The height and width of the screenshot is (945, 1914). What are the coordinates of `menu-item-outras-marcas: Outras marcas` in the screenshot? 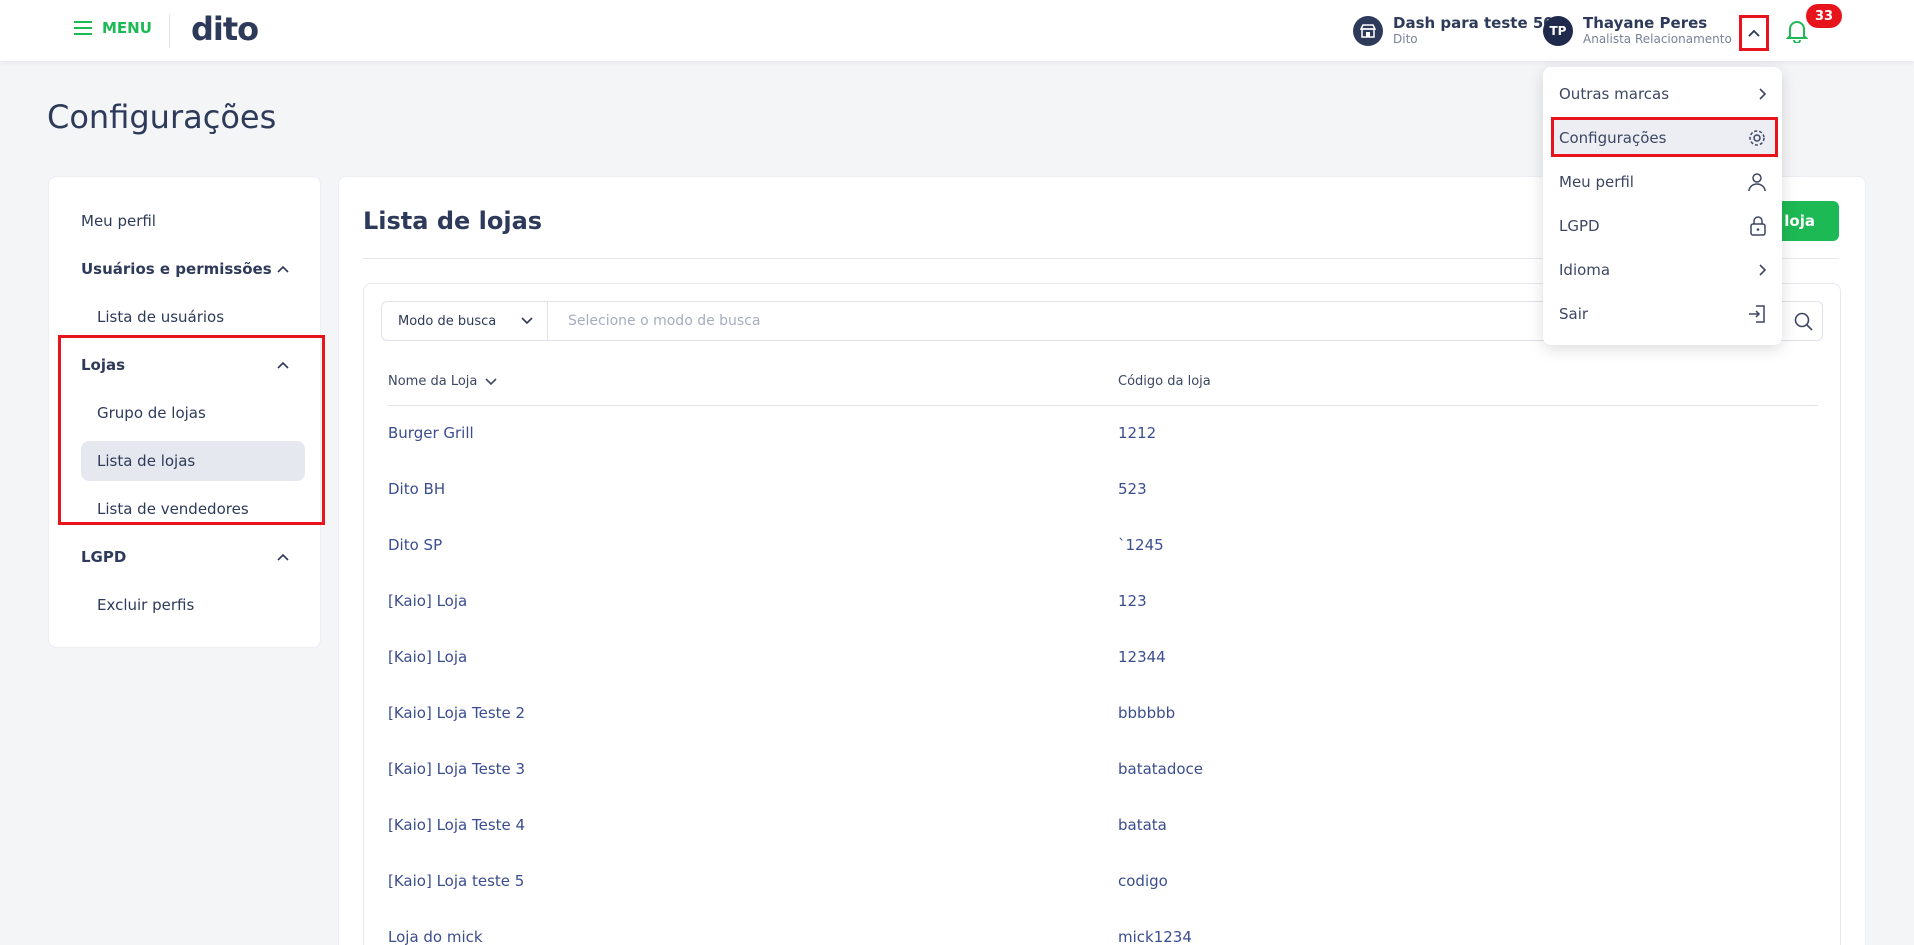 It's located at (1663, 94).